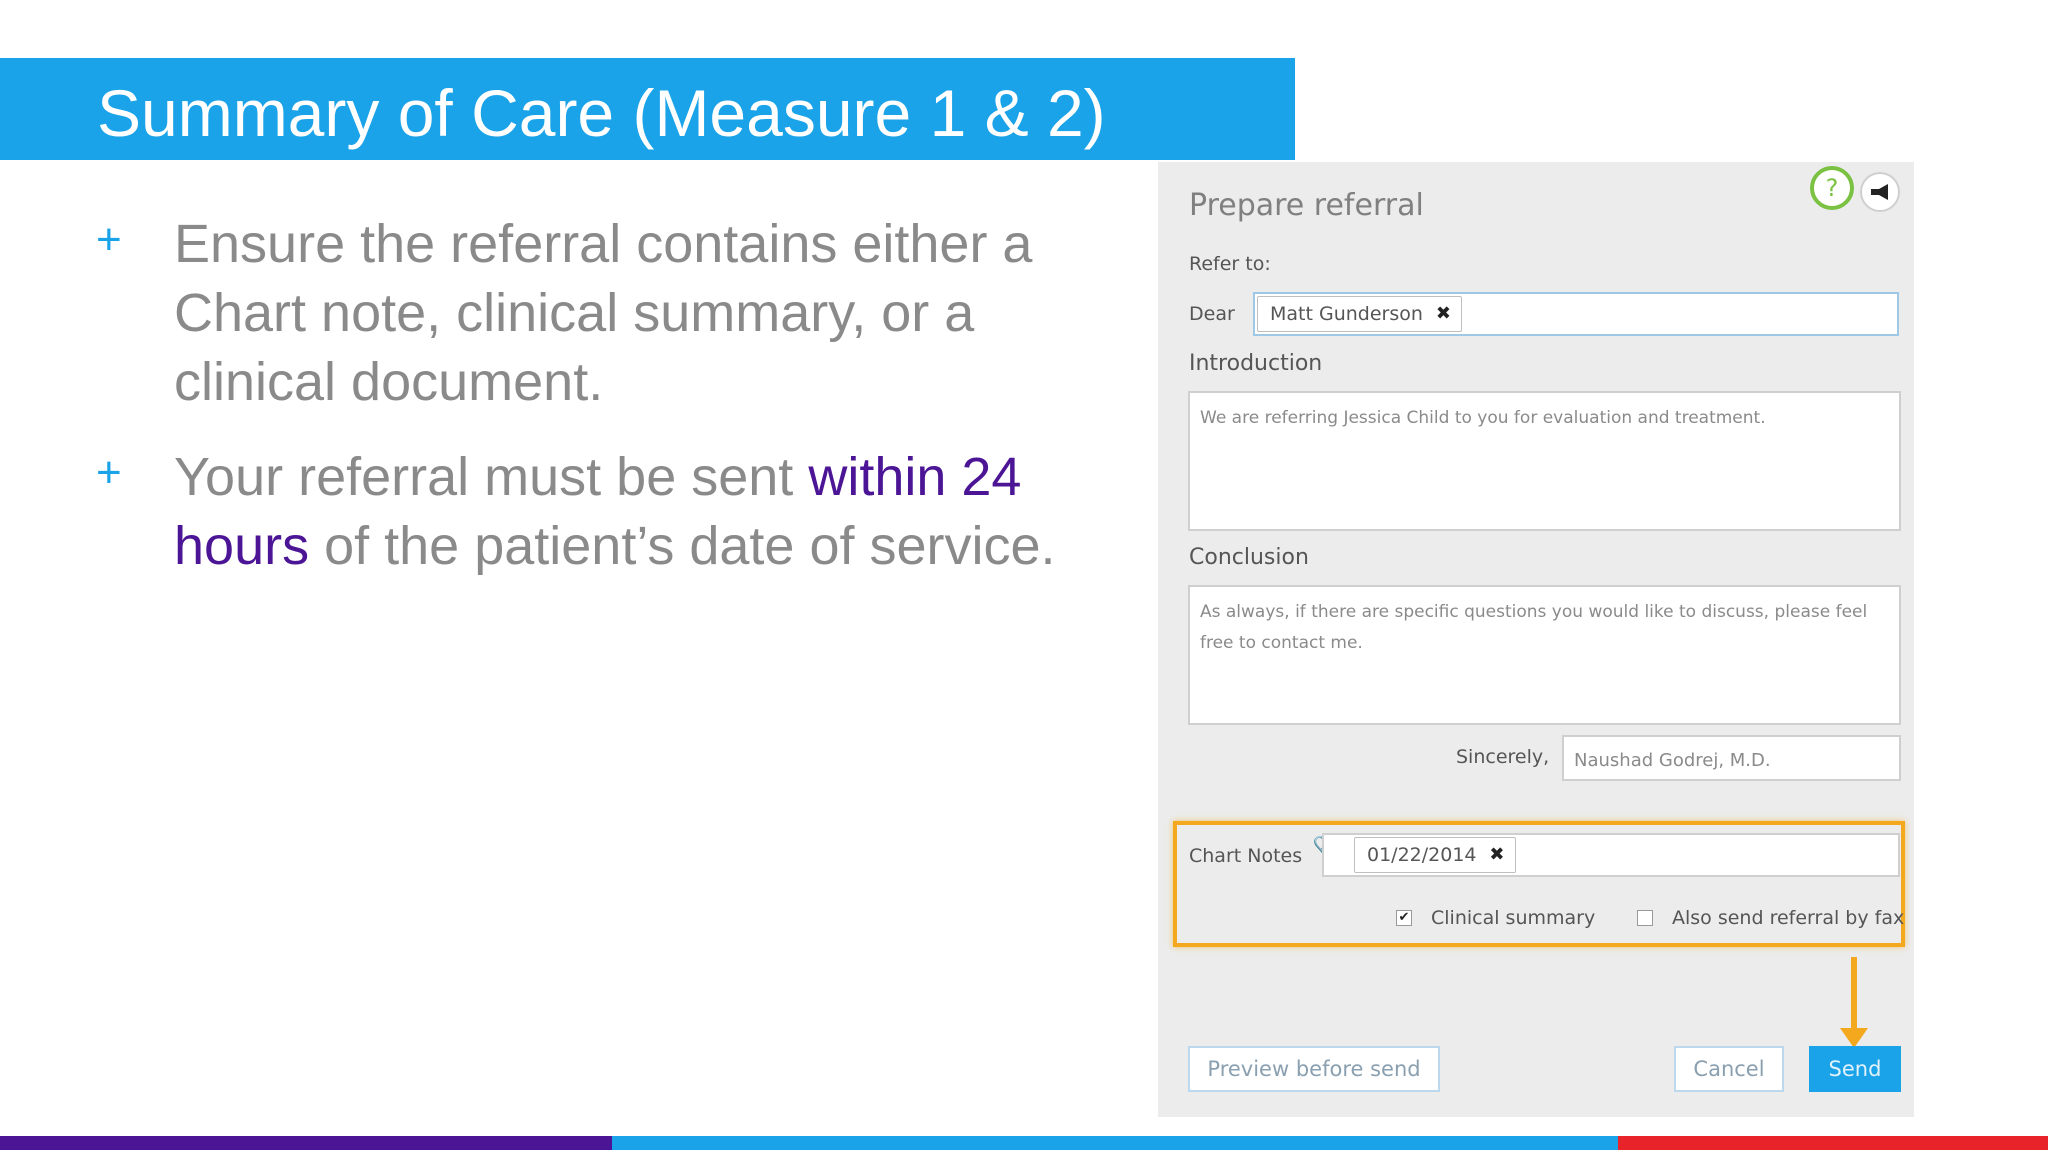 This screenshot has height=1152, width=2048. Describe the element at coordinates (1346, 314) in the screenshot. I see `recipient-name: Matt Gunderson` at that location.